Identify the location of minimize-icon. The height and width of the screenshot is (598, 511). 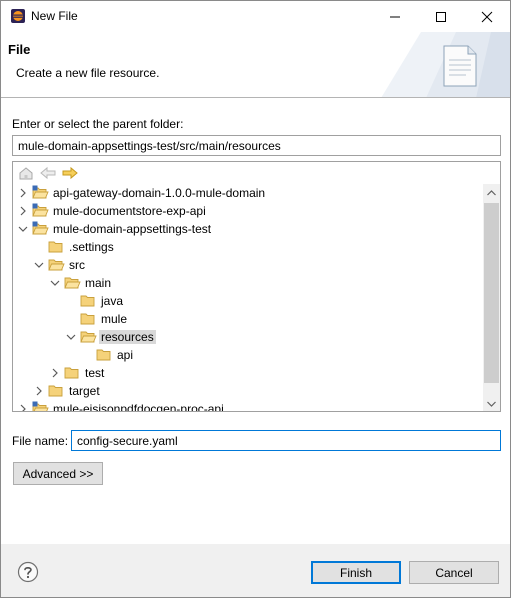
(395, 16).